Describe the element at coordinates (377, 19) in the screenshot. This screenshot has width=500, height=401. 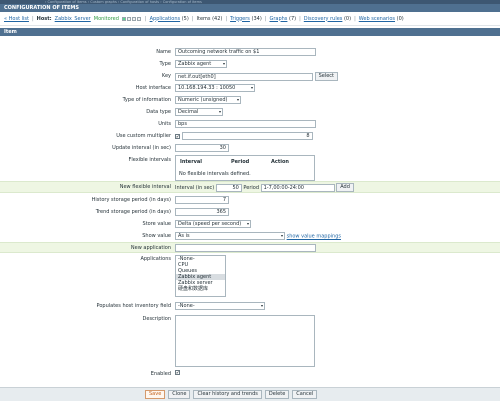
I see `web-scenarios-link: Web scenarios` at that location.